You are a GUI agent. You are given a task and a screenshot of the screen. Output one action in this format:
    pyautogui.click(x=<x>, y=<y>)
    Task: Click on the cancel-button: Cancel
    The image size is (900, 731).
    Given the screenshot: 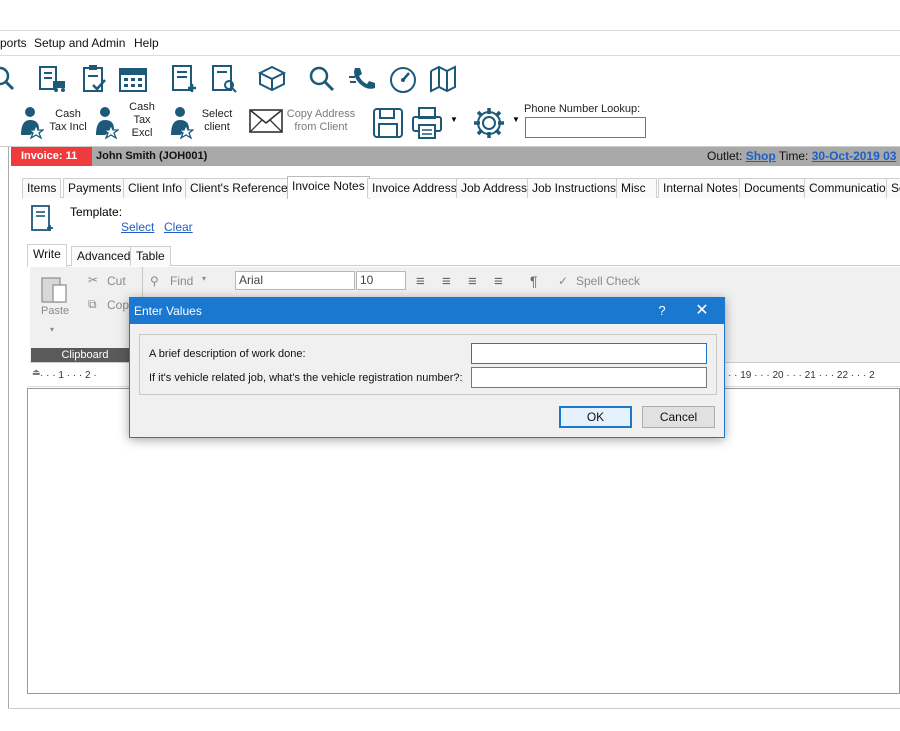 What is the action you would take?
    pyautogui.click(x=678, y=417)
    